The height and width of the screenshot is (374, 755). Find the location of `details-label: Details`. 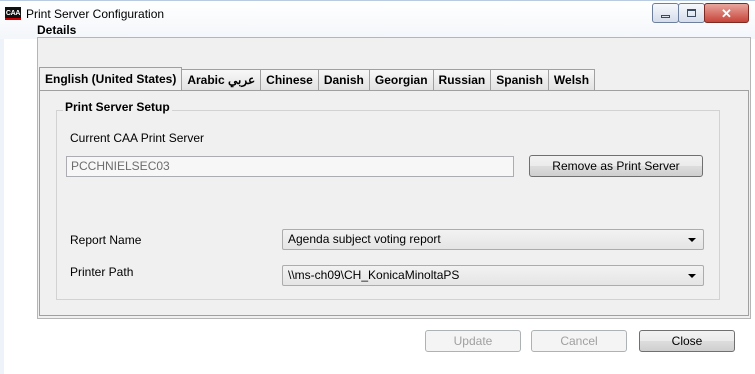

details-label: Details is located at coordinates (57, 30).